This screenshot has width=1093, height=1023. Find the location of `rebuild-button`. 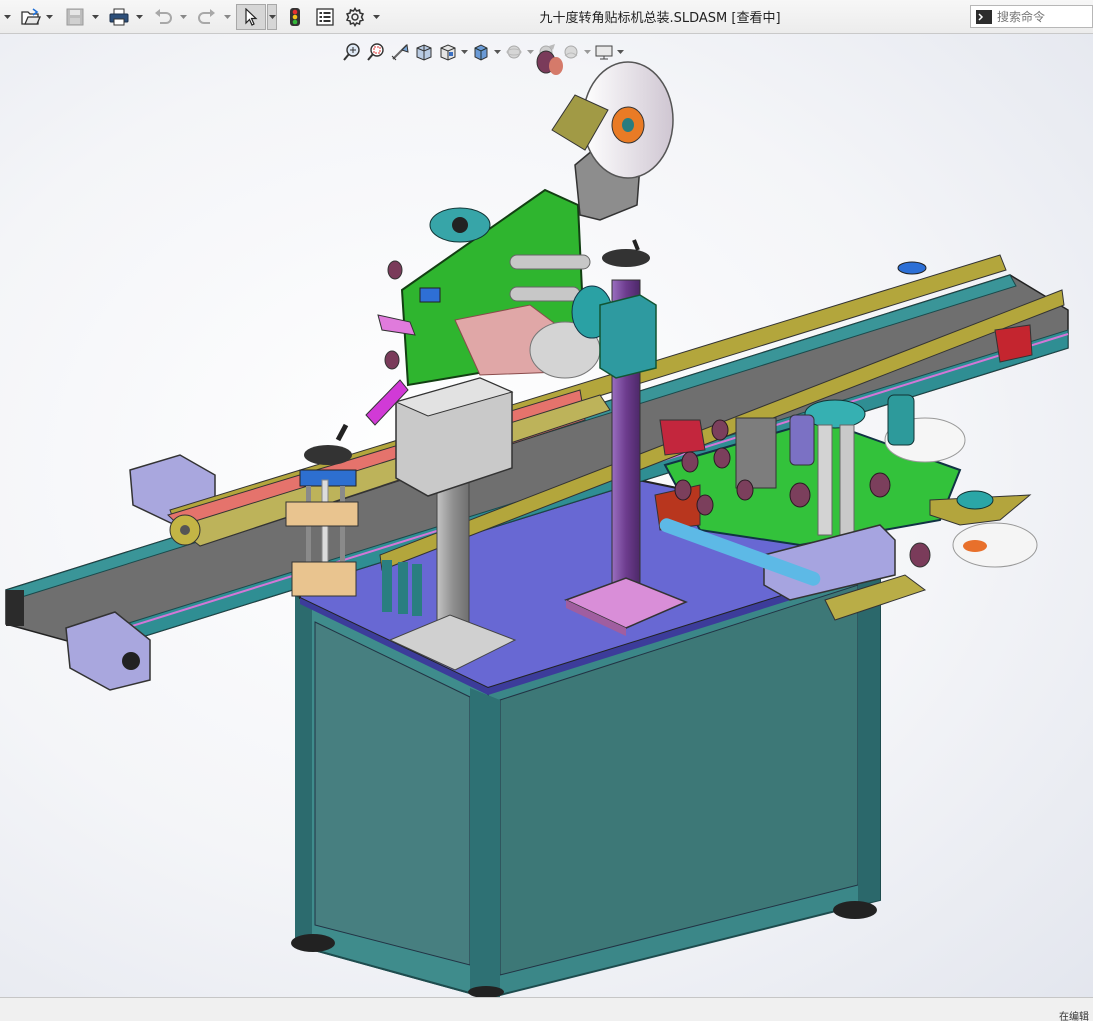

rebuild-button is located at coordinates (295, 17).